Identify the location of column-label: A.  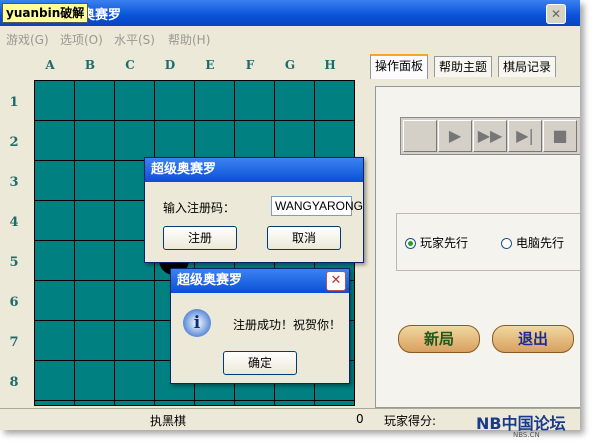
(50, 65).